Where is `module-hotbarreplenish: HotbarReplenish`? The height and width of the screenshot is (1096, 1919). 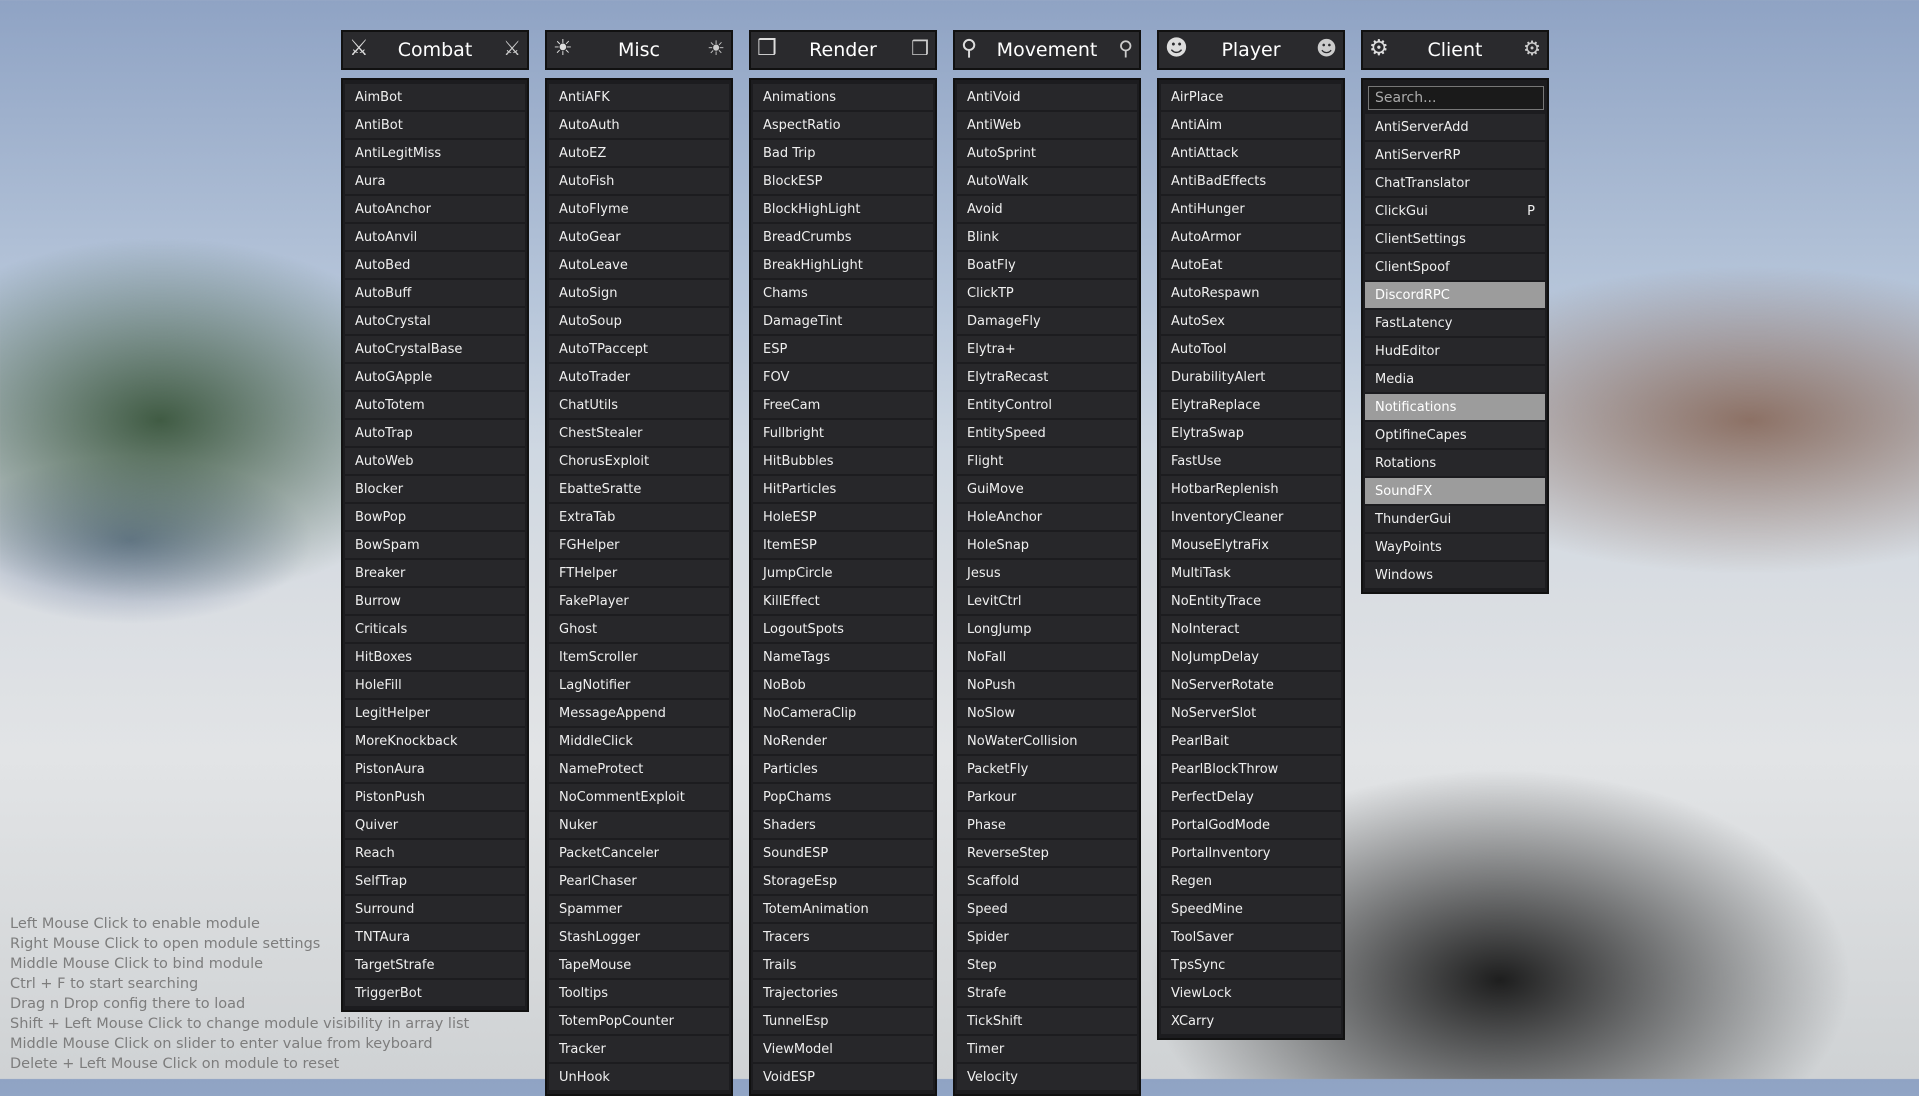
module-hotbarreplenish: HotbarReplenish is located at coordinates (1251, 489).